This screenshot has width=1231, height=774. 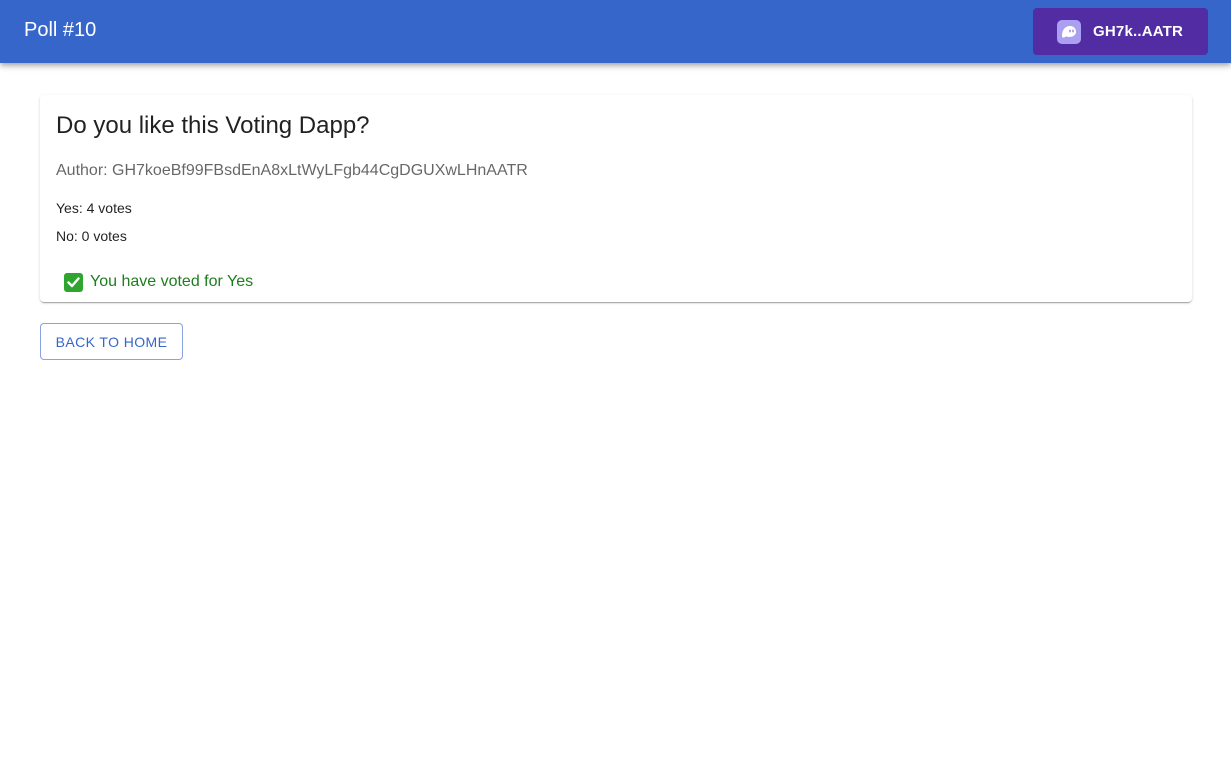 What do you see at coordinates (91, 236) in the screenshot?
I see `no-vote-count: No: 0 votes` at bounding box center [91, 236].